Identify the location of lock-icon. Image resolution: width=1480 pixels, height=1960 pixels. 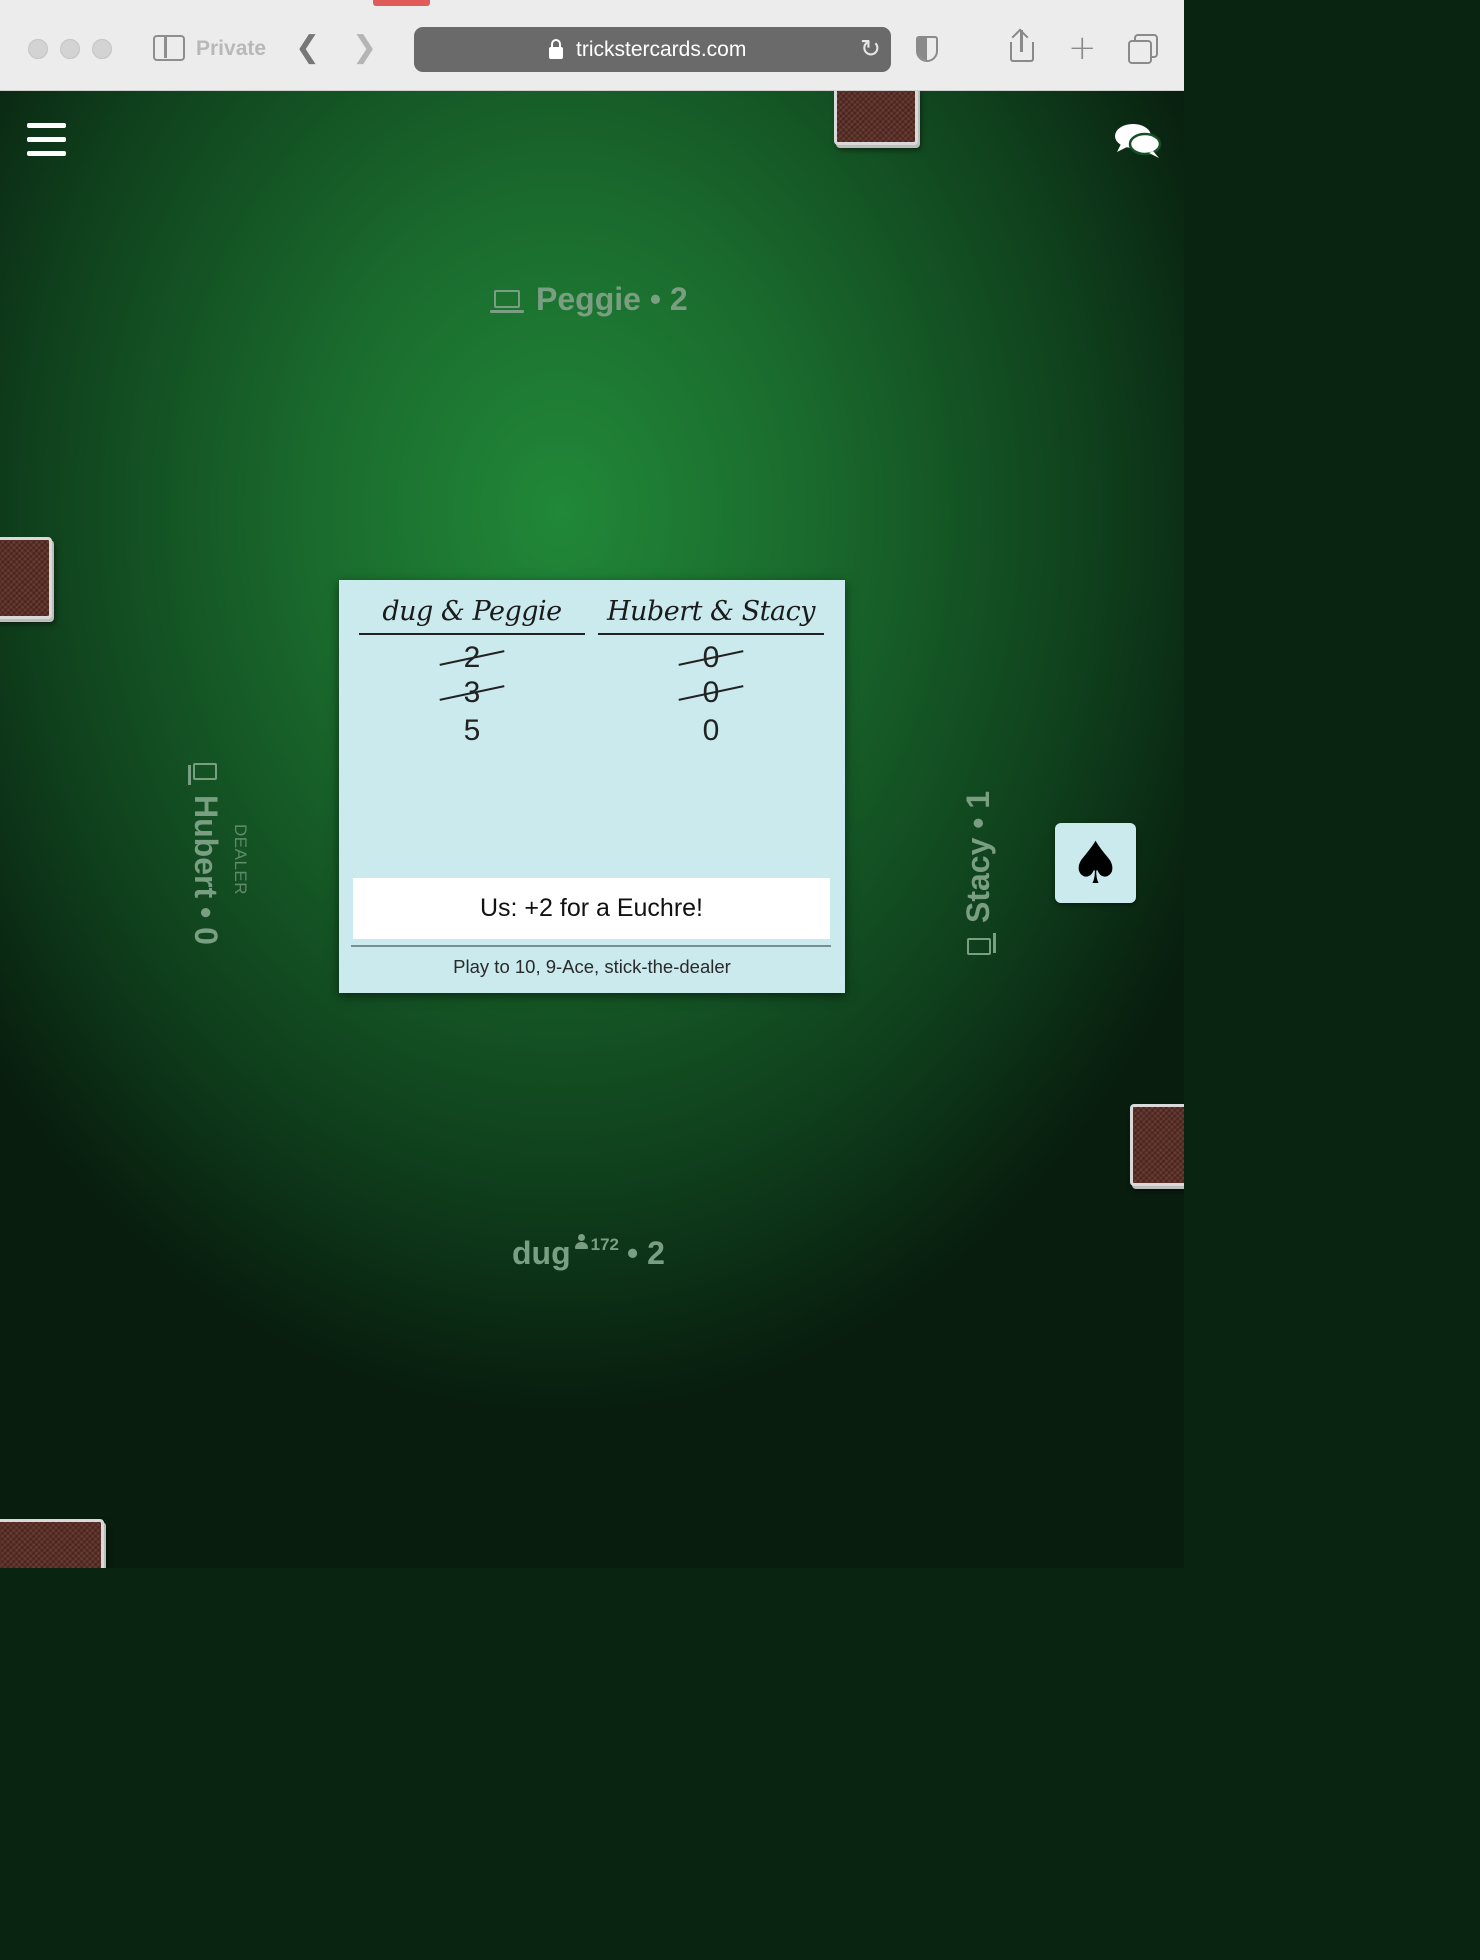
(556, 49).